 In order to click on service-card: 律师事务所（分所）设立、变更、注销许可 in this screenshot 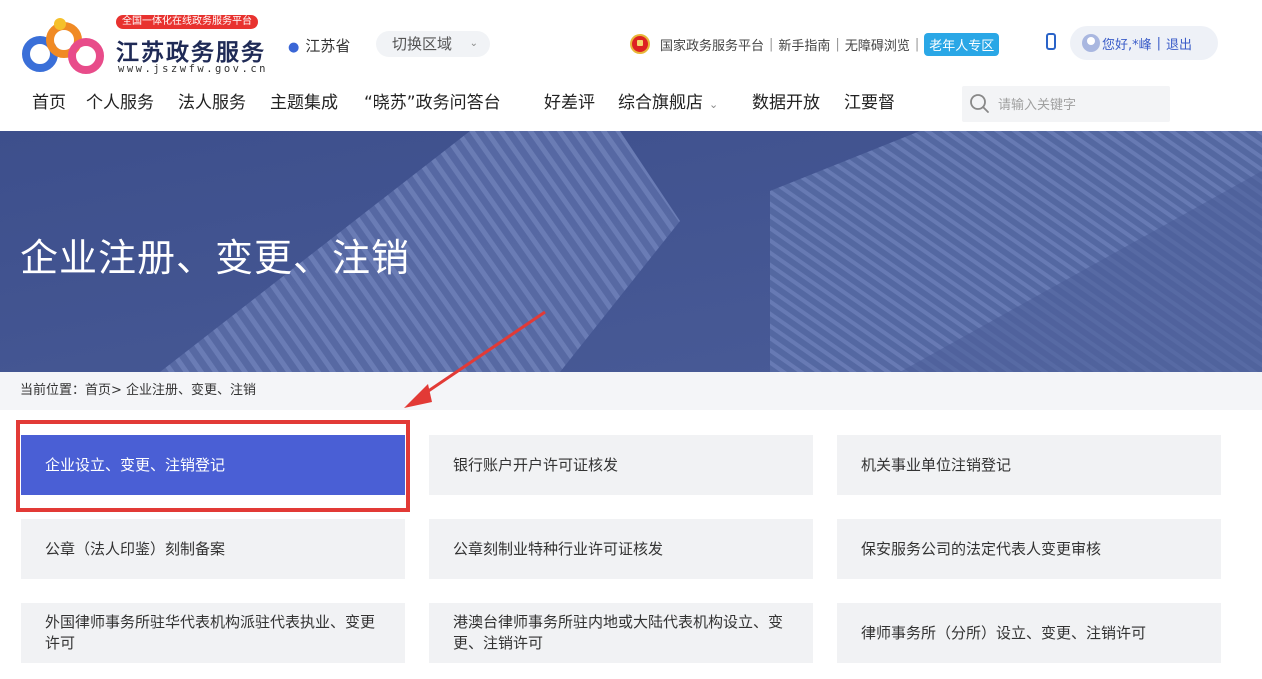, I will do `click(1029, 633)`.